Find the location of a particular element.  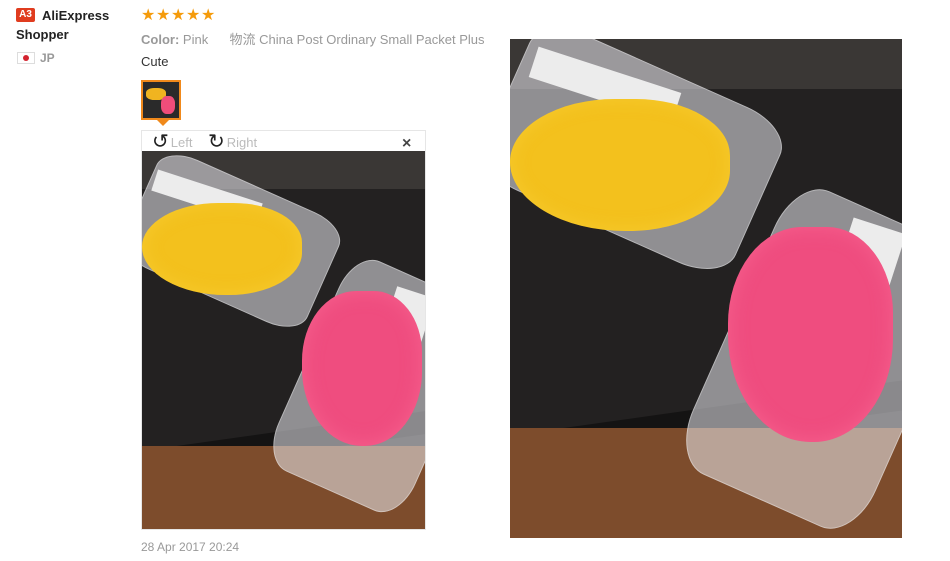

reviewer-name: AliExpress Shopper is located at coordinates (63, 25).